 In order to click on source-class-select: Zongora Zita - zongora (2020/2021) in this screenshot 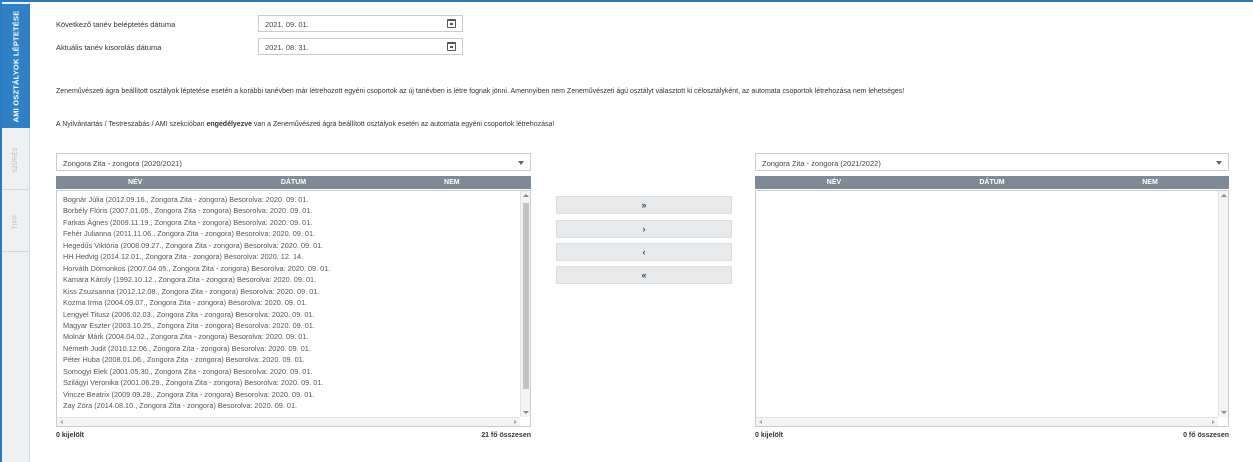, I will do `click(293, 162)`.